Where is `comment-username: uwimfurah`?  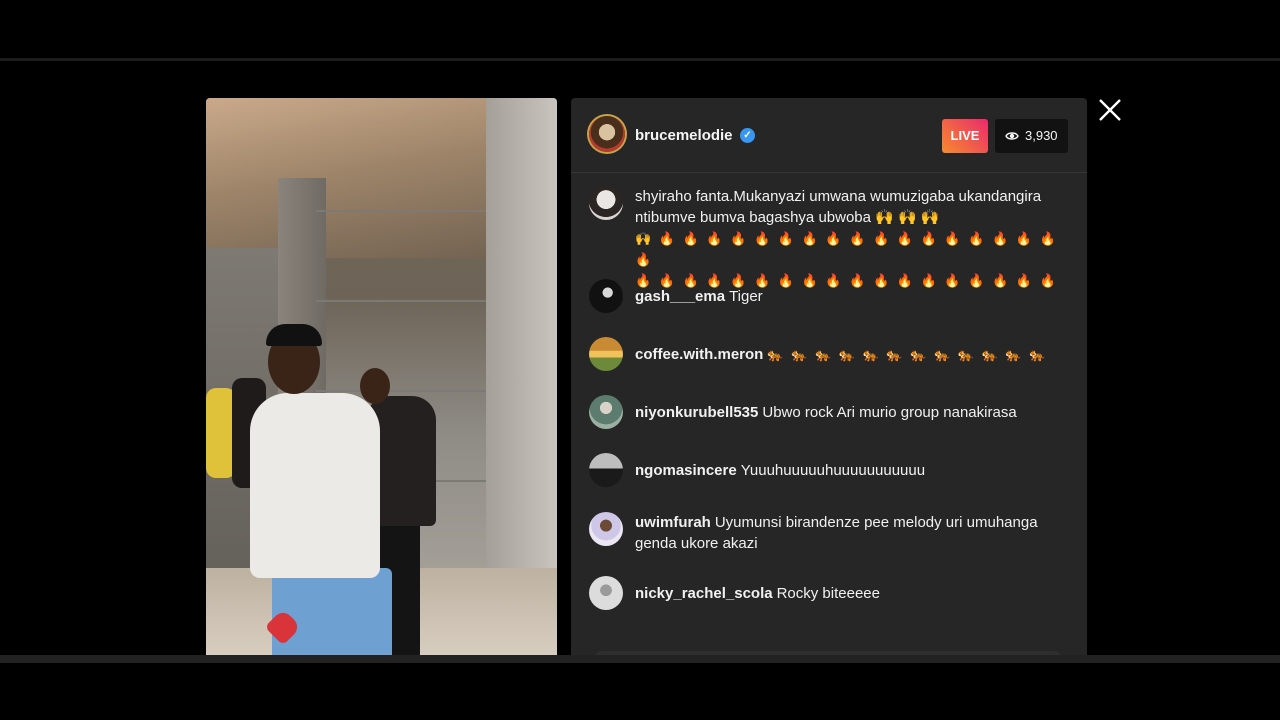
comment-username: uwimfurah is located at coordinates (673, 522).